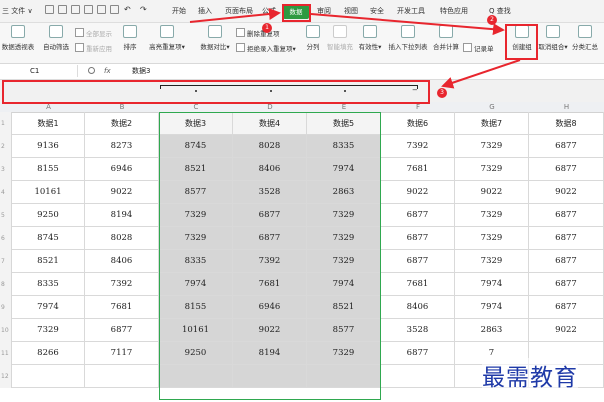  What do you see at coordinates (269, 11) in the screenshot?
I see `tab-formula: 公式` at bounding box center [269, 11].